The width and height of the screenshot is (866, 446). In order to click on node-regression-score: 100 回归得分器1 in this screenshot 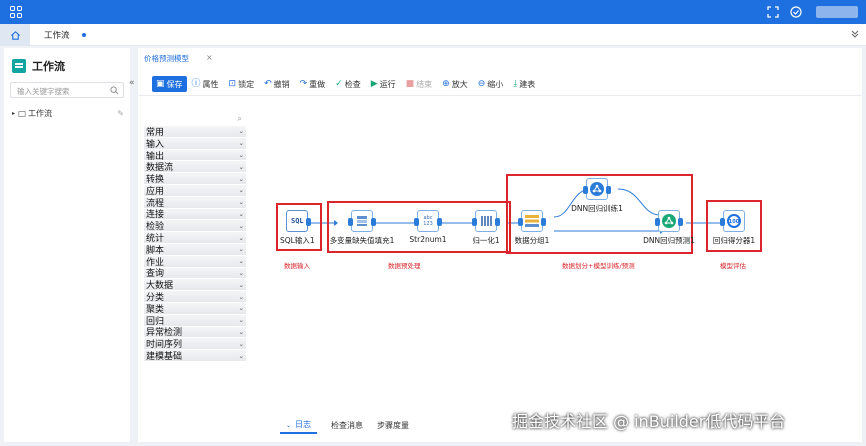, I will do `click(734, 228)`.